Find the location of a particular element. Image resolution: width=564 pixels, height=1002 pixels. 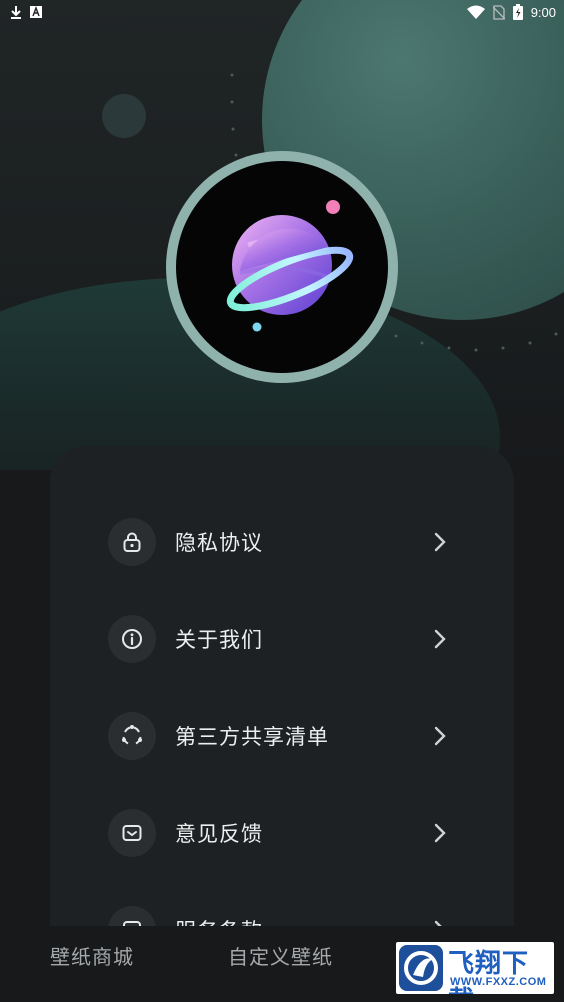

app-avatar is located at coordinates (282, 267).